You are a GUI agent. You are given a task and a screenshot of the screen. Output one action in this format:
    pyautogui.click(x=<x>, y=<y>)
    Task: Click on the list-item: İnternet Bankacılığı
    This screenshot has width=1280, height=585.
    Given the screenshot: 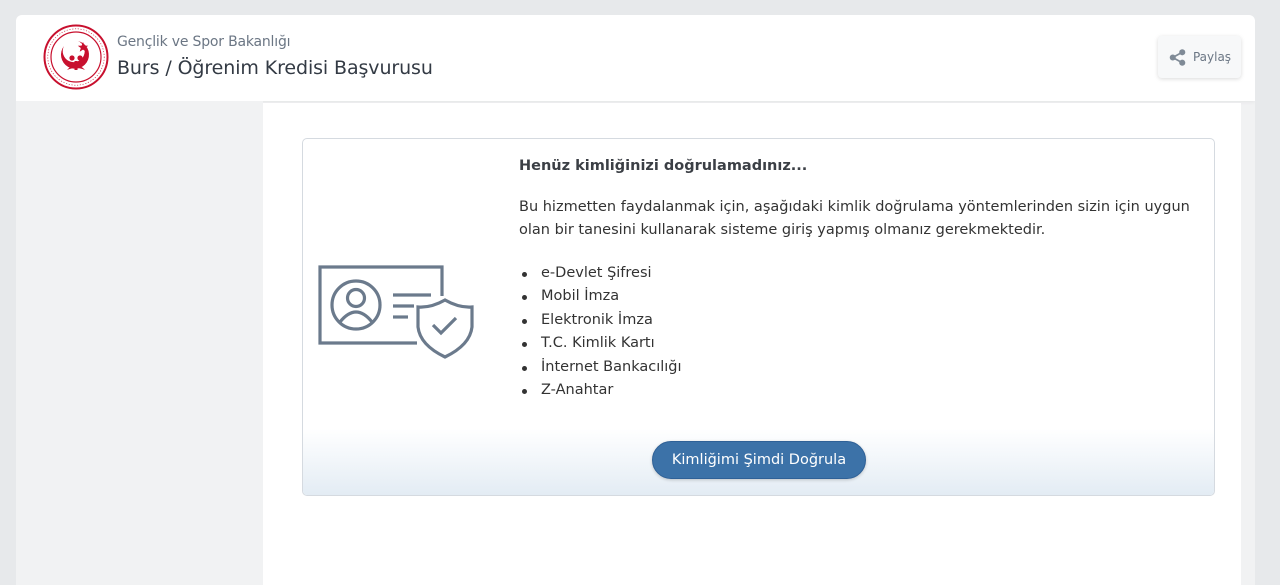 What is the action you would take?
    pyautogui.click(x=600, y=367)
    